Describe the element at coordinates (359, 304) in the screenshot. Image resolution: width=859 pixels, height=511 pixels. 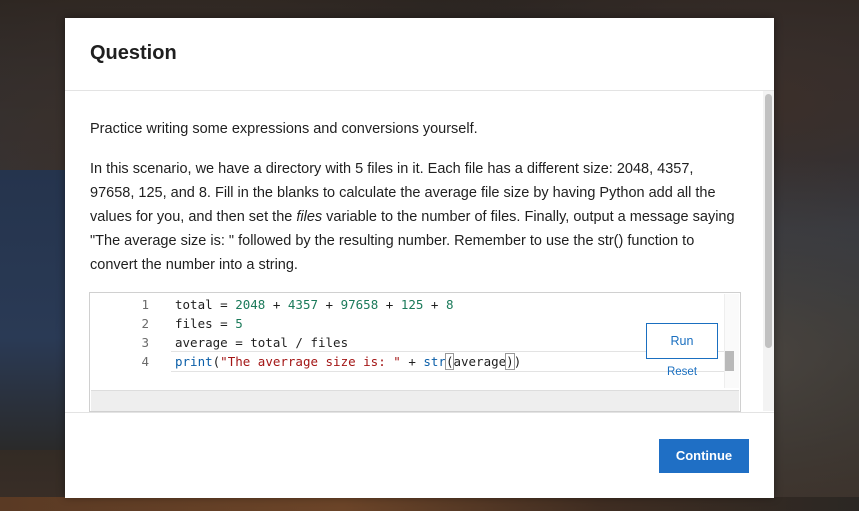
I see `code-token: 97658` at that location.